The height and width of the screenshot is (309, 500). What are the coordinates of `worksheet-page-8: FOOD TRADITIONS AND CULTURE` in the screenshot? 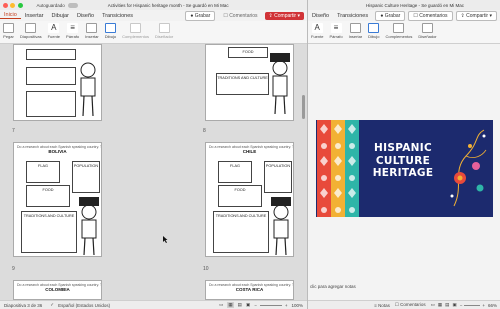 It's located at (249, 82).